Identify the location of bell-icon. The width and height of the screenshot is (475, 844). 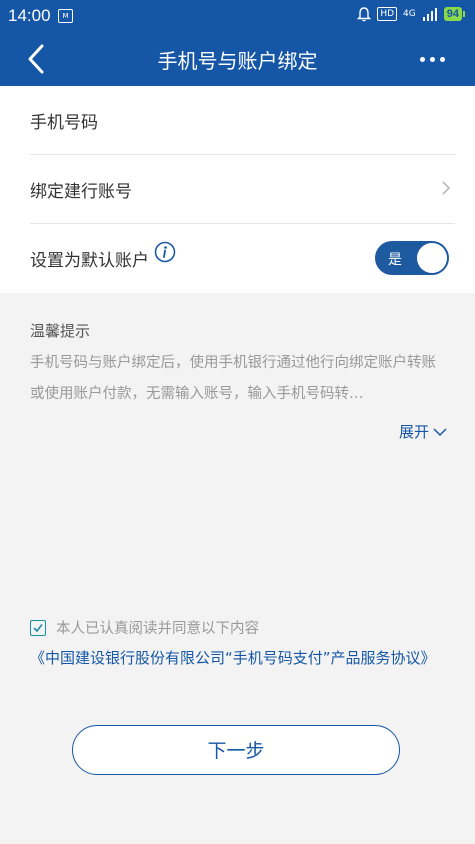
(364, 14).